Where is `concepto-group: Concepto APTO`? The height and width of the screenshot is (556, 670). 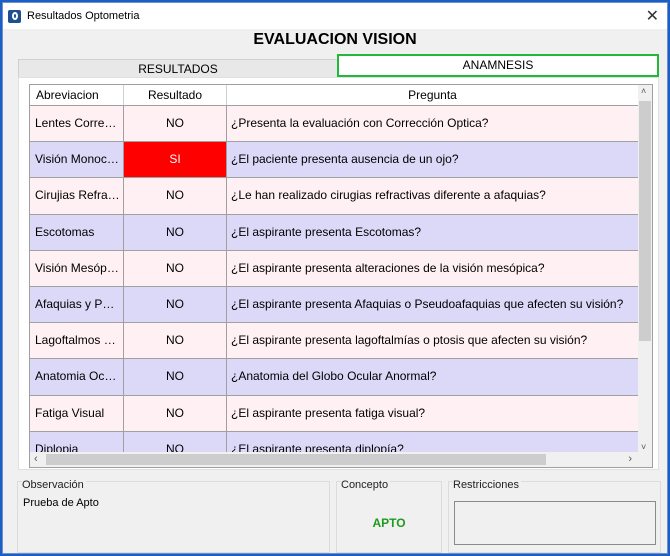 concepto-group: Concepto APTO is located at coordinates (389, 516).